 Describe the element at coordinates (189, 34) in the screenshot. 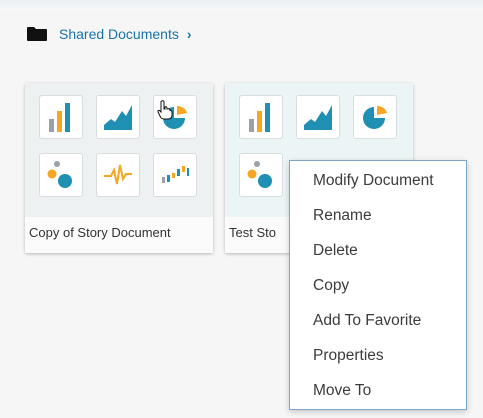

I see `chevron-right-icon: ›` at that location.